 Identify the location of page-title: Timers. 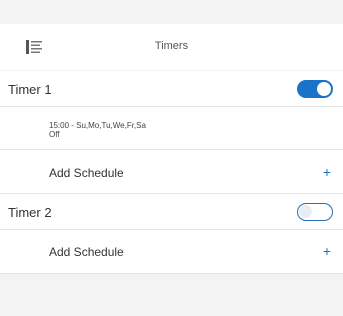
(171, 46).